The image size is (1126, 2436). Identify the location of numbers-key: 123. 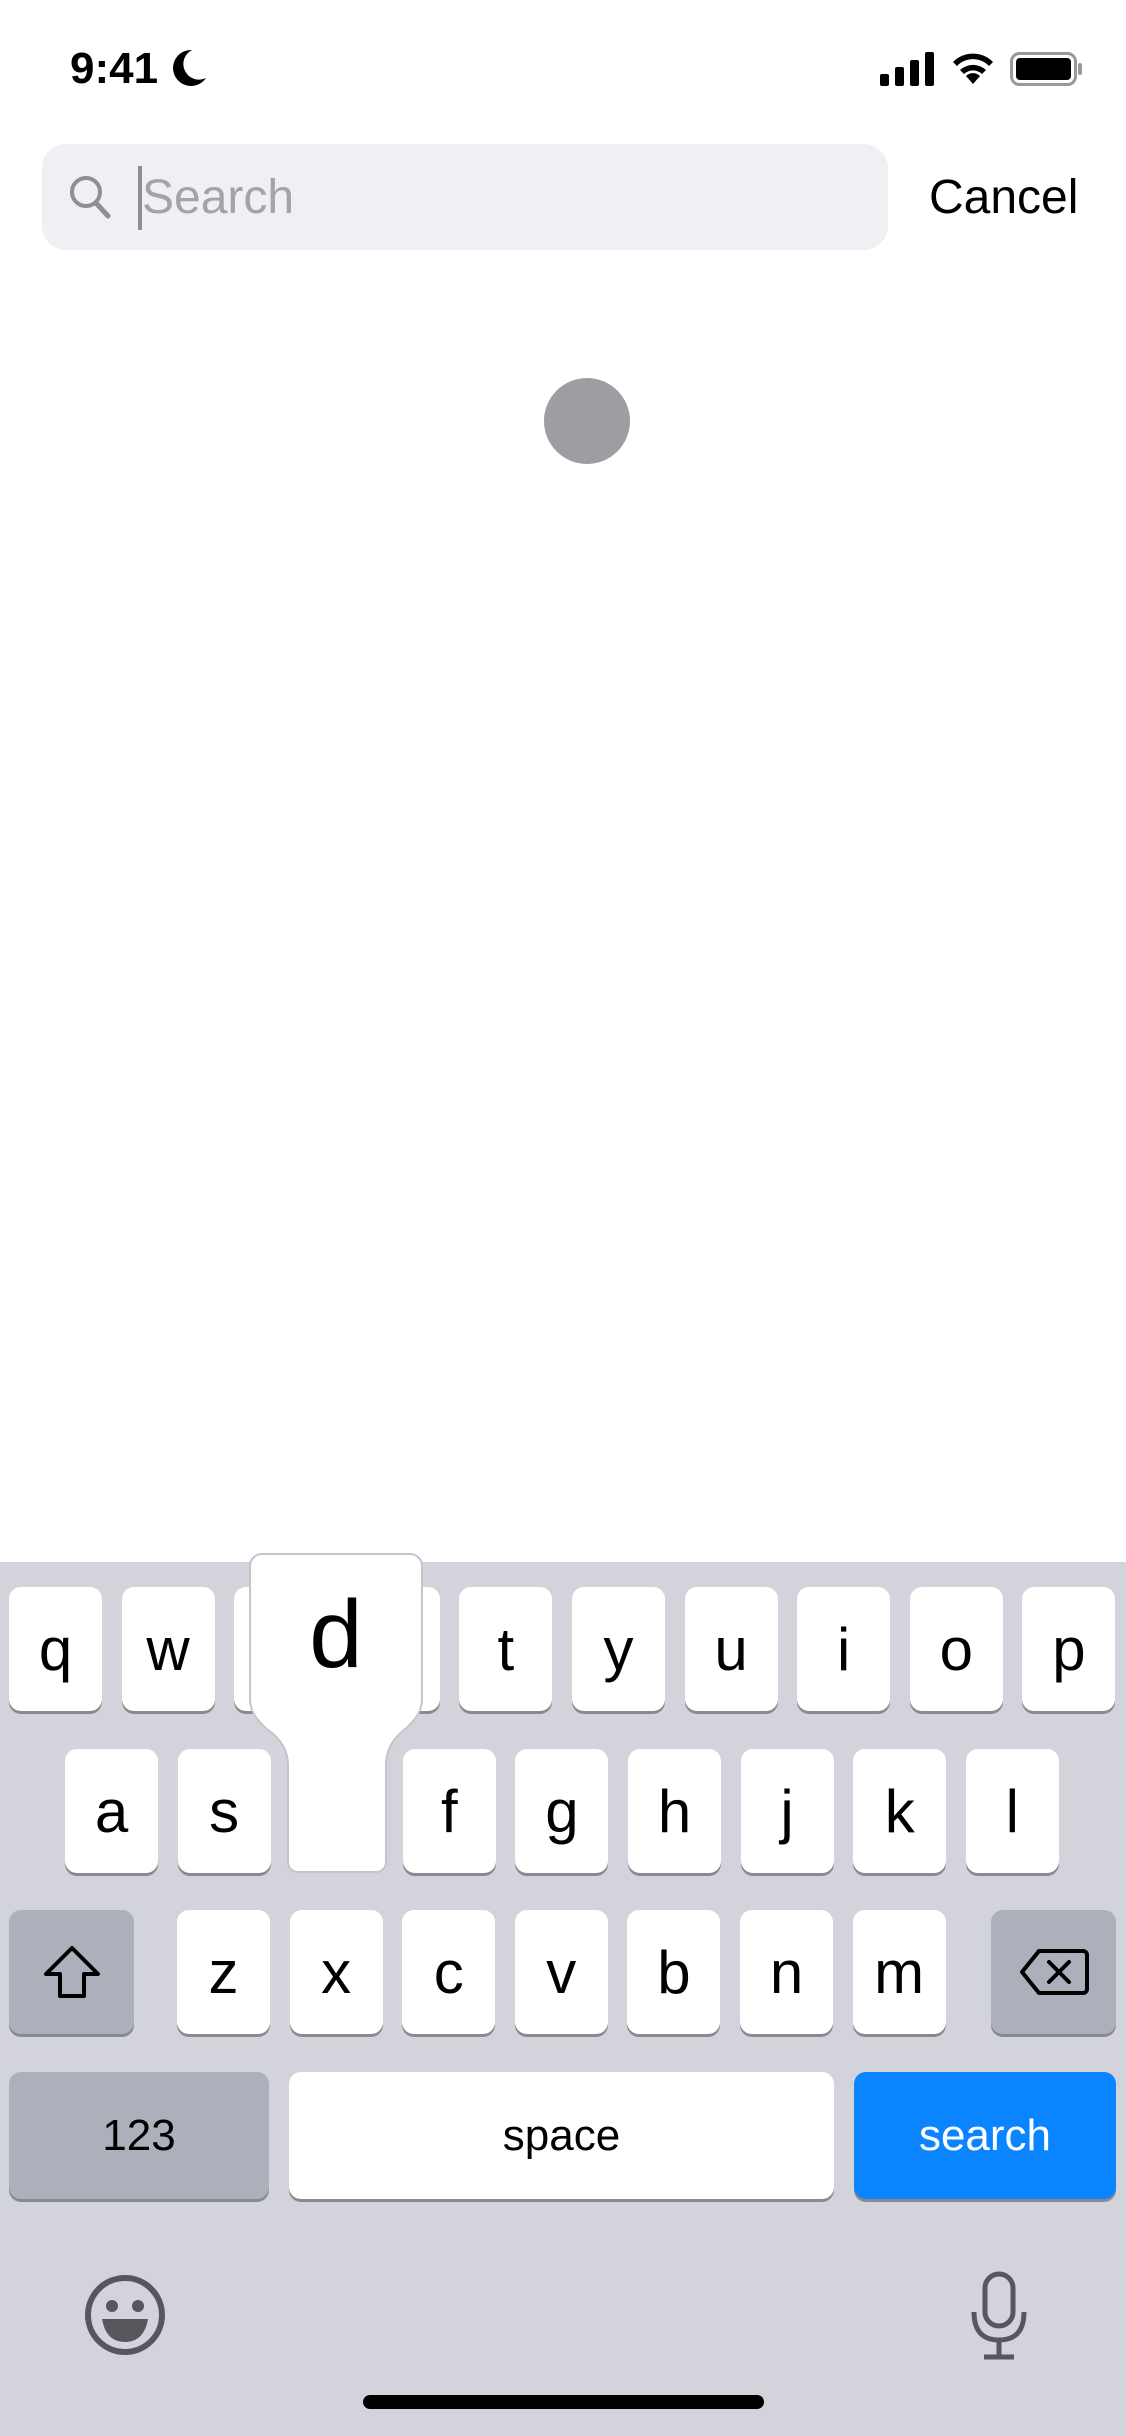
(139, 2135).